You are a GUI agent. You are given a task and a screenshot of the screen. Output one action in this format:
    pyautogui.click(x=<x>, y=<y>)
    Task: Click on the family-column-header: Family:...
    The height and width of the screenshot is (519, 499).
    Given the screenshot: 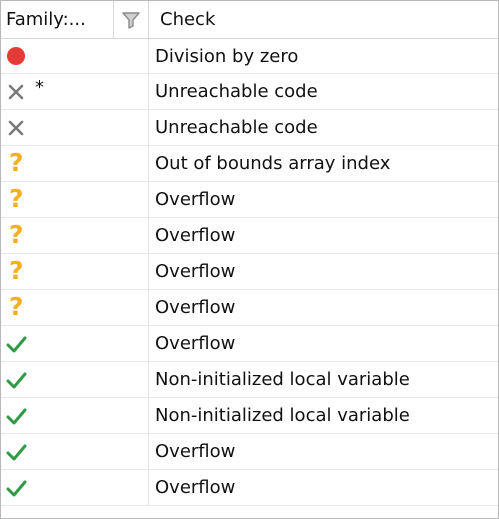 What is the action you would take?
    pyautogui.click(x=57, y=19)
    